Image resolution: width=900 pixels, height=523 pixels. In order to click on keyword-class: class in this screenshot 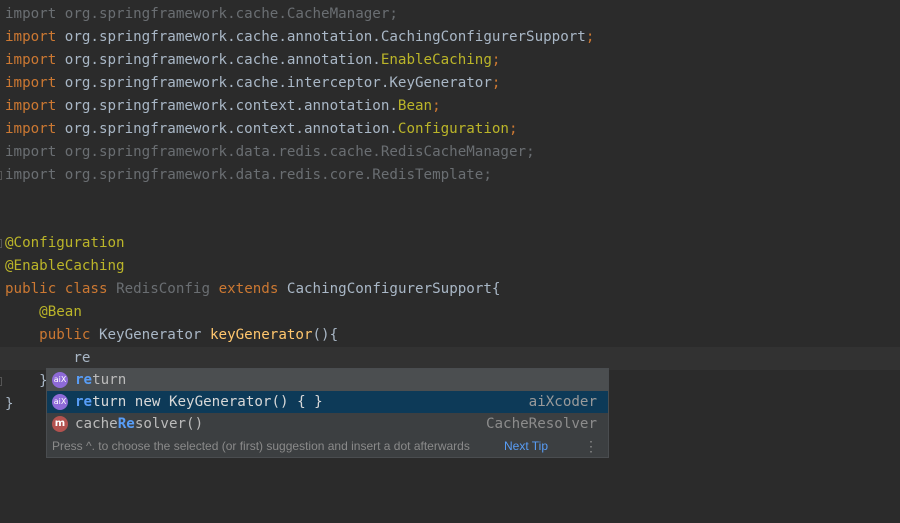, I will do `click(86, 289)`.